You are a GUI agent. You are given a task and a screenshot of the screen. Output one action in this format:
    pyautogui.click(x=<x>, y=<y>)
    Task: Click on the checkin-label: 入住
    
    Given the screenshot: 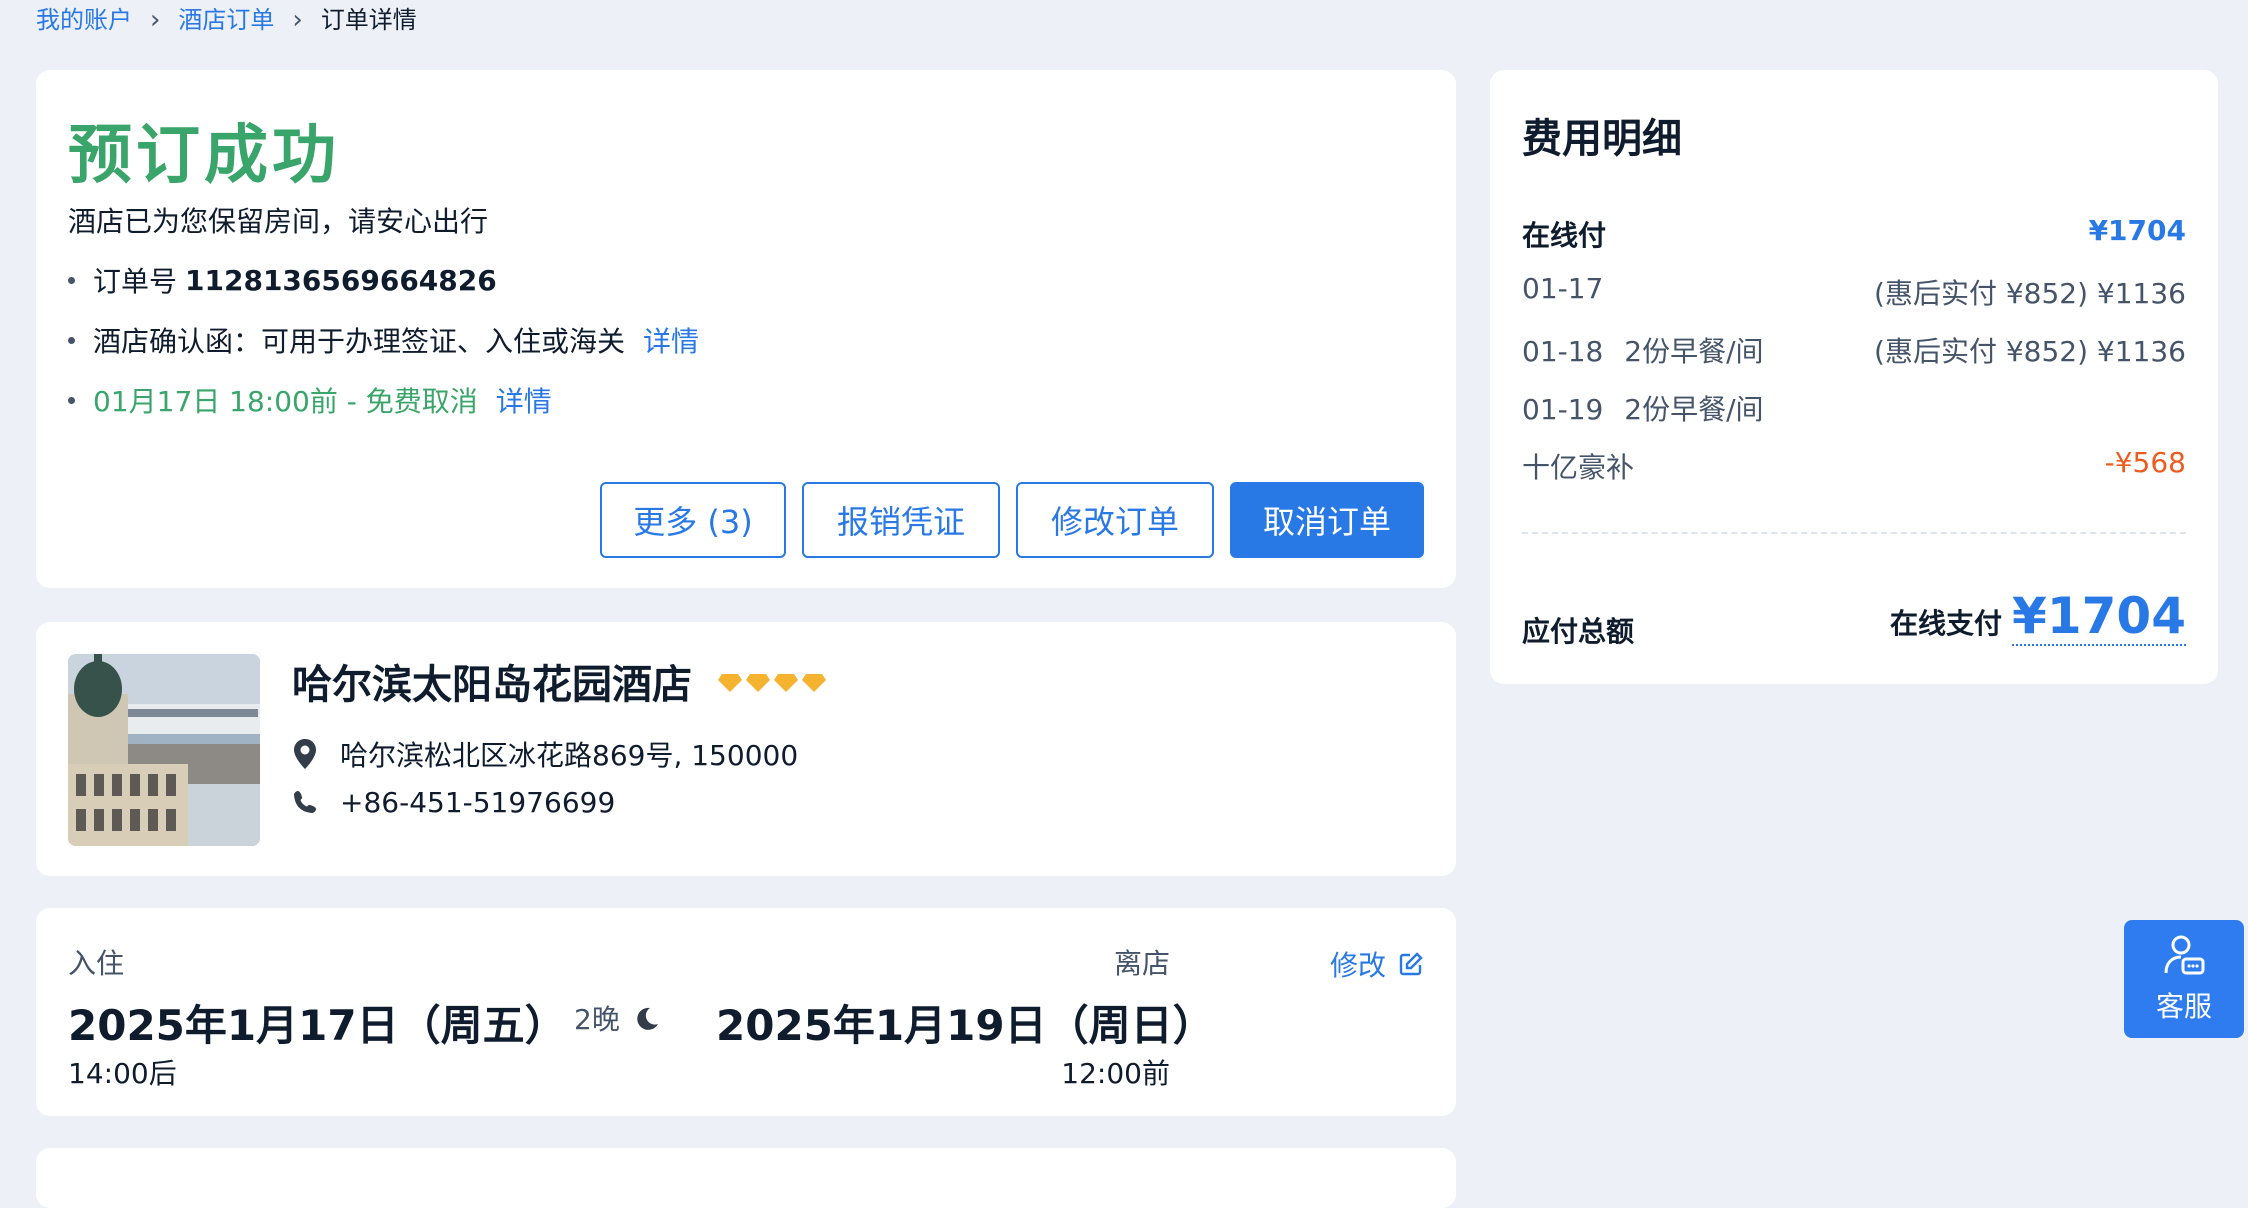 What is the action you would take?
    pyautogui.click(x=96, y=963)
    